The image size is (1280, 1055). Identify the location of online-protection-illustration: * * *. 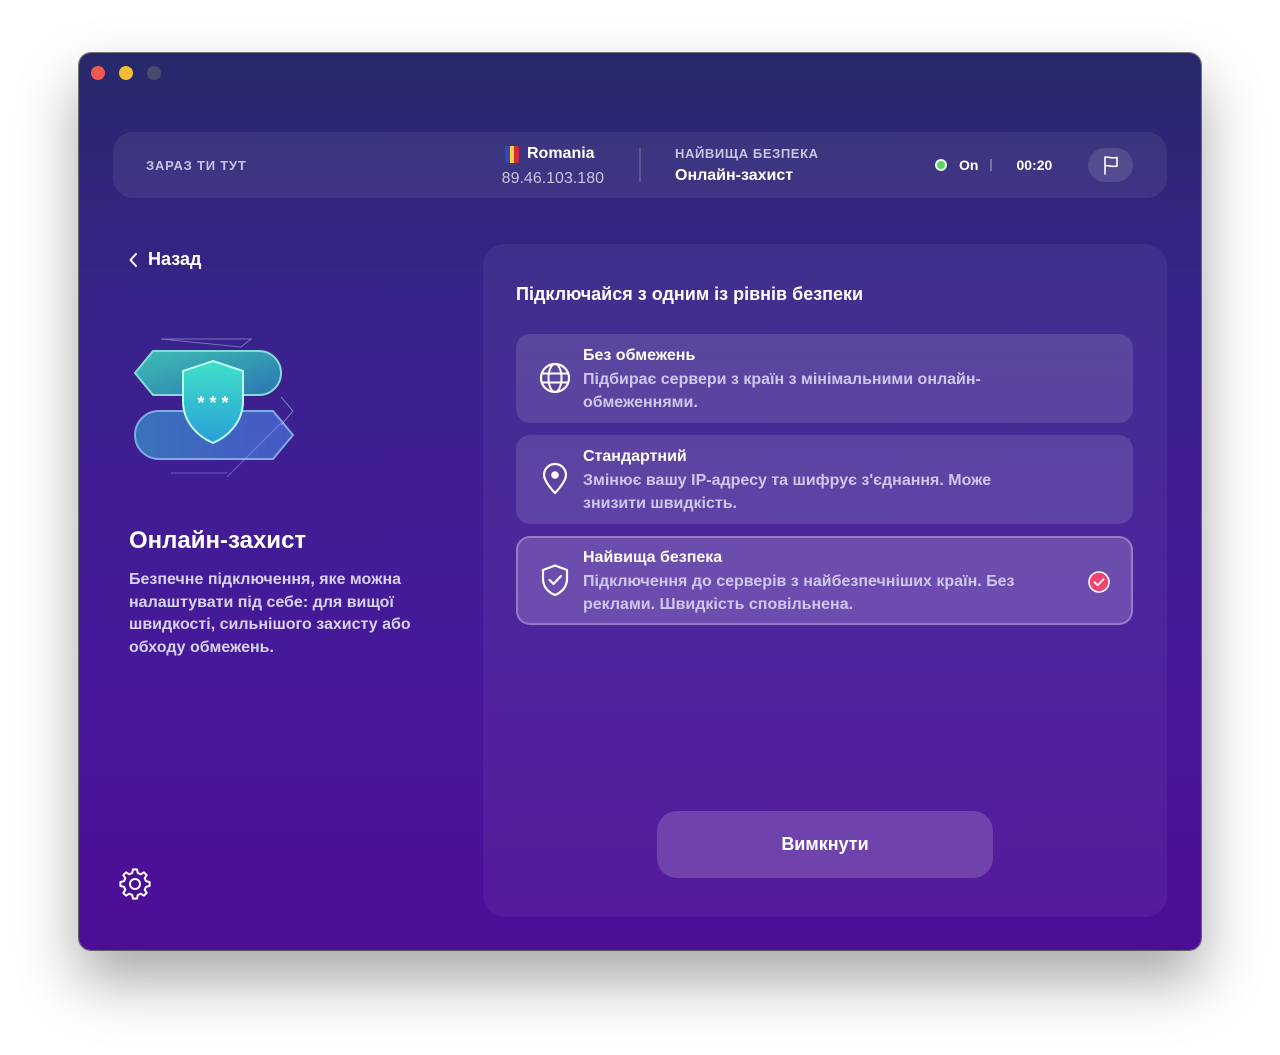
(214, 408).